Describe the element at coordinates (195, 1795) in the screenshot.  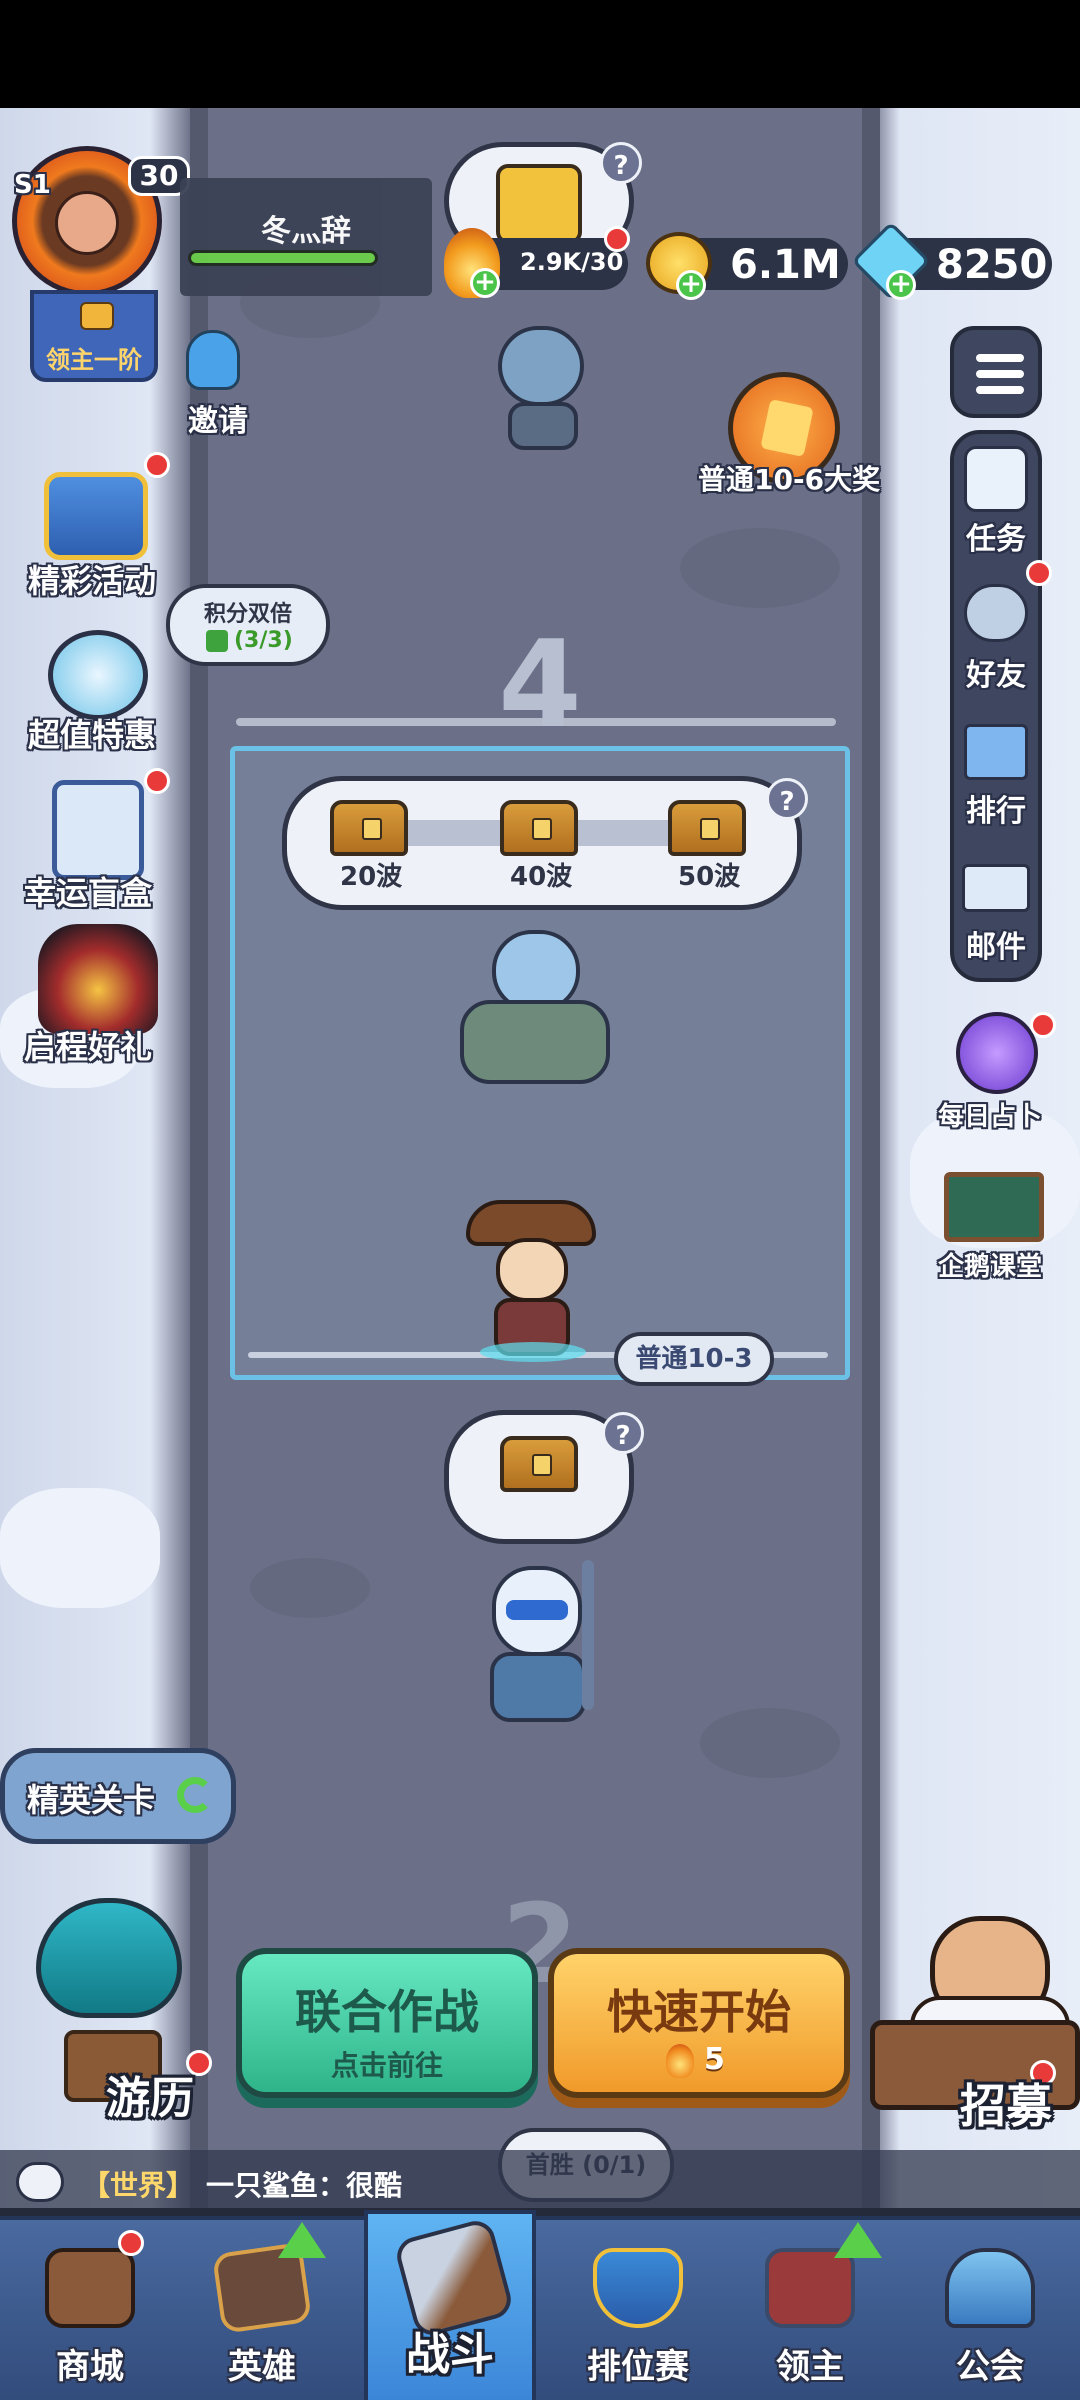
I see `refresh-icon` at that location.